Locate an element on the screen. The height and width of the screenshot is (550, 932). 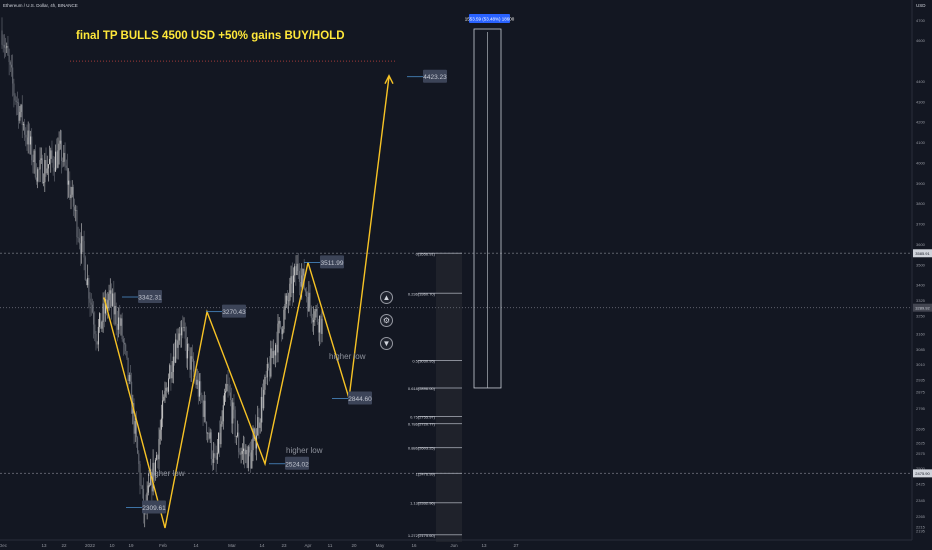
price-badge-label: 2475.90 is located at coordinates (922, 473).